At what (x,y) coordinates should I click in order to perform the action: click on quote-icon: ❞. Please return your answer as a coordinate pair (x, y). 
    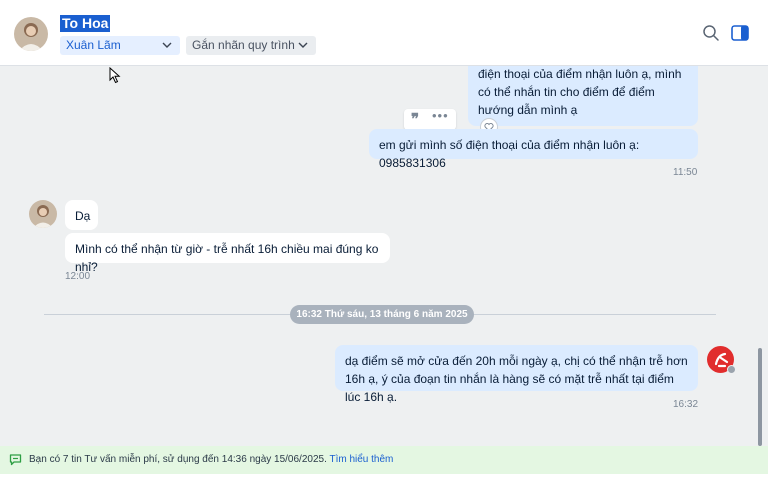
    Looking at the image, I should click on (415, 119).